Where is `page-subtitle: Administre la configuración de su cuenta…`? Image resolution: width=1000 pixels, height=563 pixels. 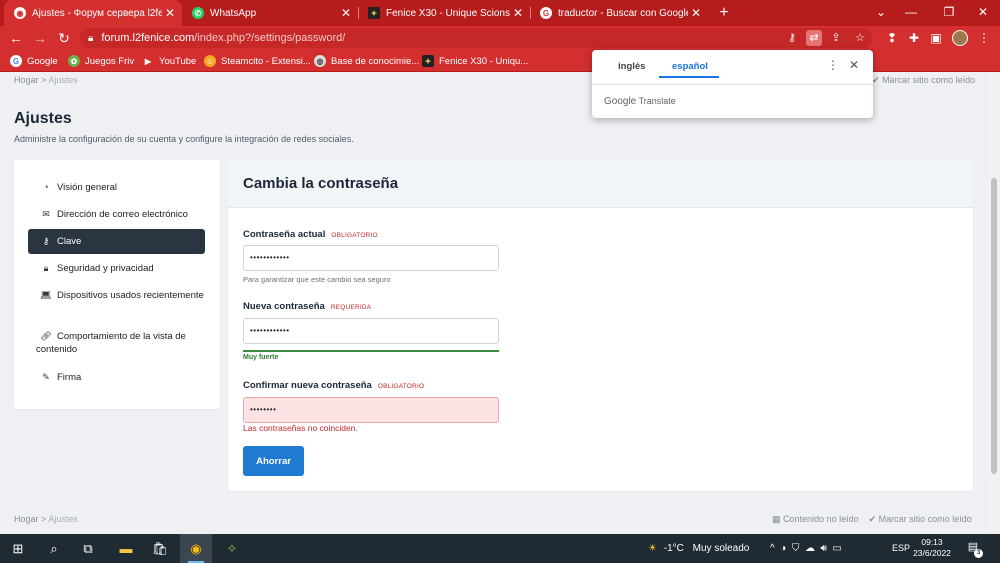
page-subtitle: Administre la configuración de su cuenta… is located at coordinates (184, 139).